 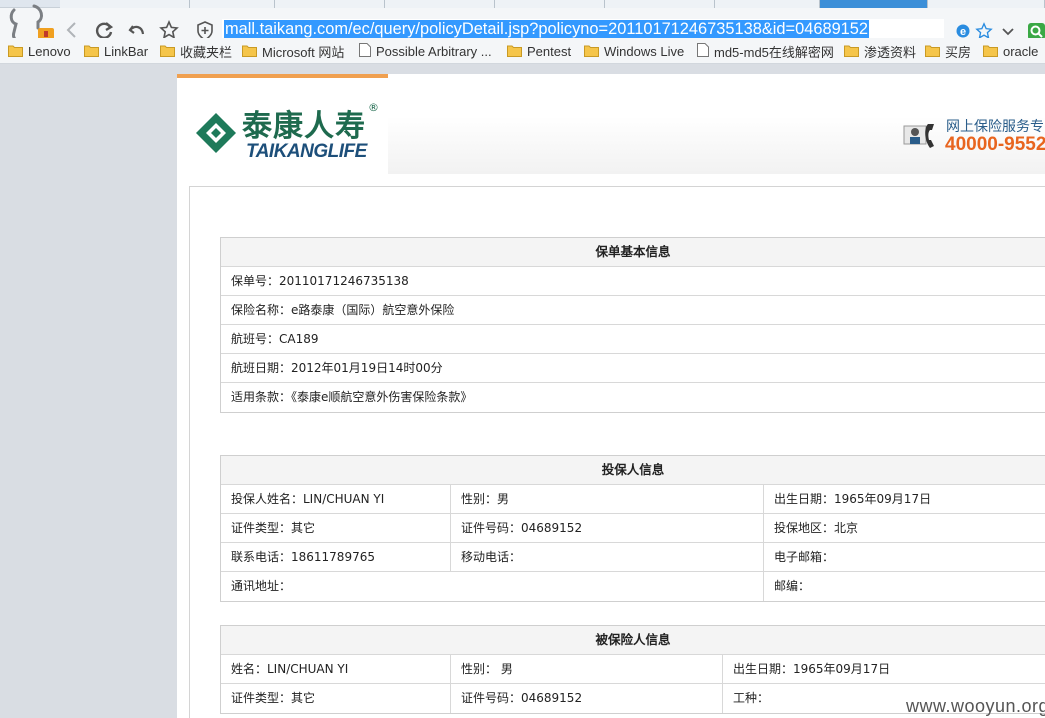 I want to click on applicant-id-type: 证件类型：其它, so click(x=336, y=528).